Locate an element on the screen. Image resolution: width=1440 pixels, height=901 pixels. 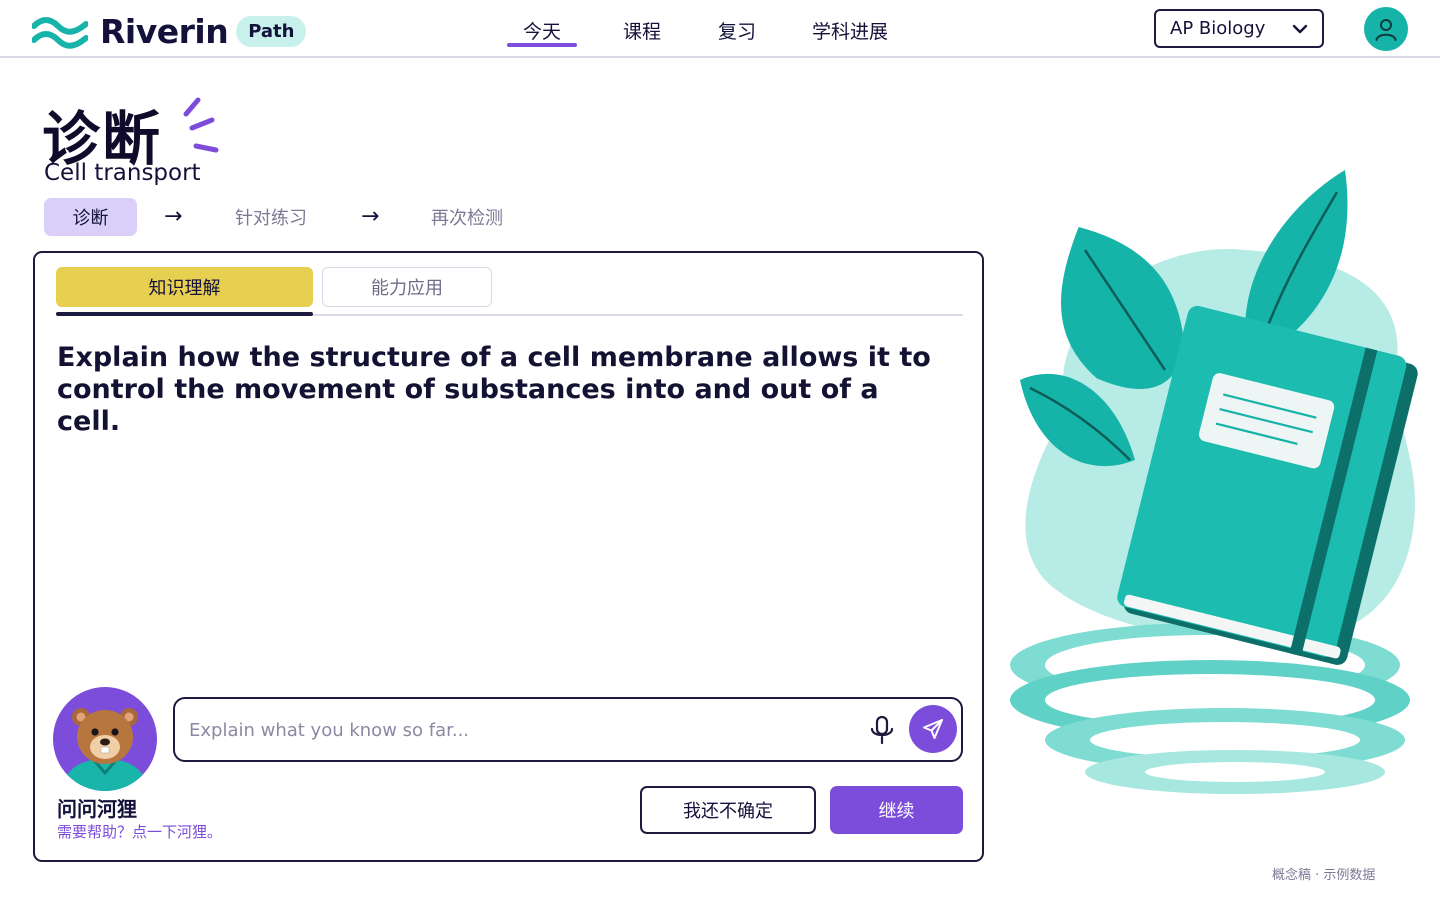
brand-badge: Path is located at coordinates (271, 31).